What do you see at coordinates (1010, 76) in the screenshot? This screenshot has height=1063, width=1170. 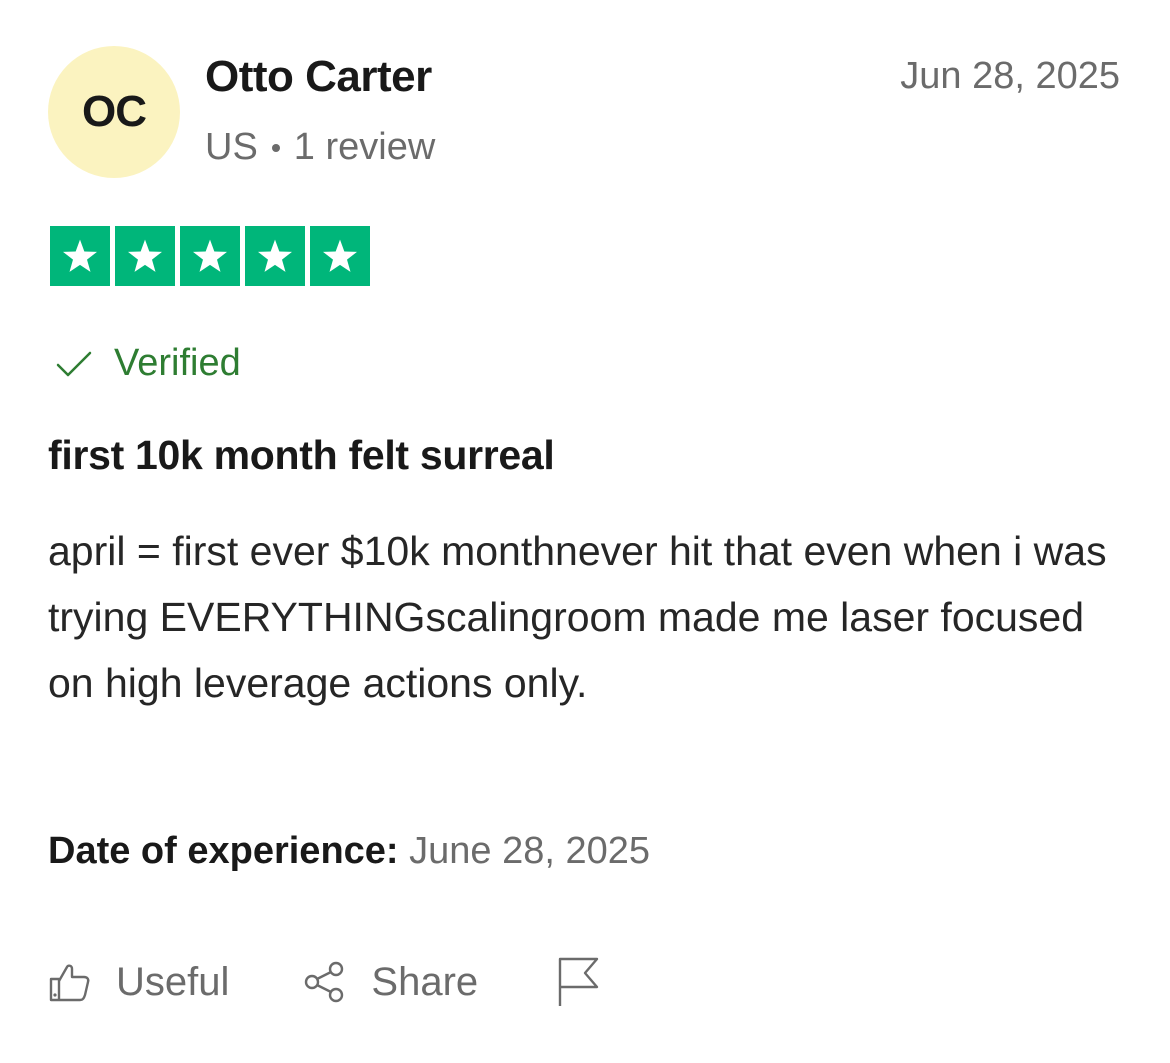 I see `review-date: Jun 28, 2025` at bounding box center [1010, 76].